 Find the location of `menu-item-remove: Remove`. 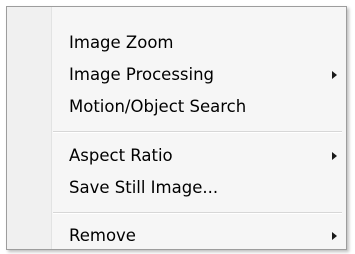

menu-item-remove: Remove is located at coordinates (176, 236).